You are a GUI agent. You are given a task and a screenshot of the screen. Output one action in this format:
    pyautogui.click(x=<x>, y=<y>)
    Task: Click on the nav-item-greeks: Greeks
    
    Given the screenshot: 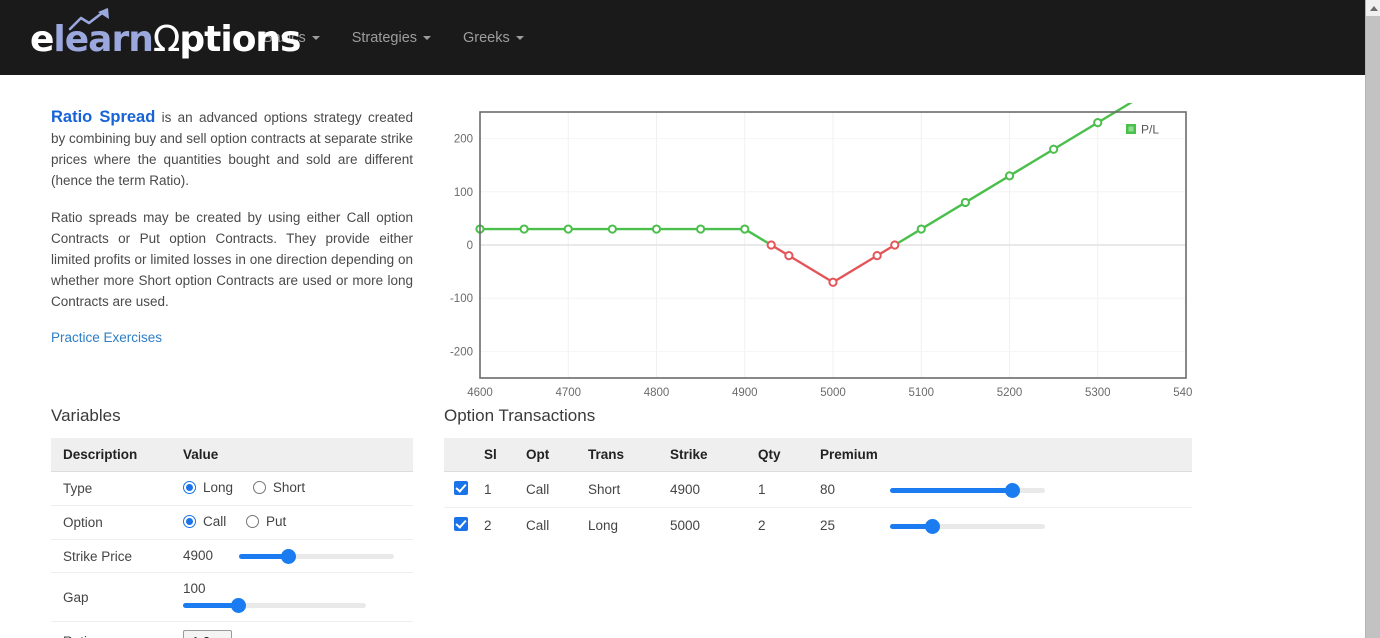 What is the action you would take?
    pyautogui.click(x=493, y=38)
    